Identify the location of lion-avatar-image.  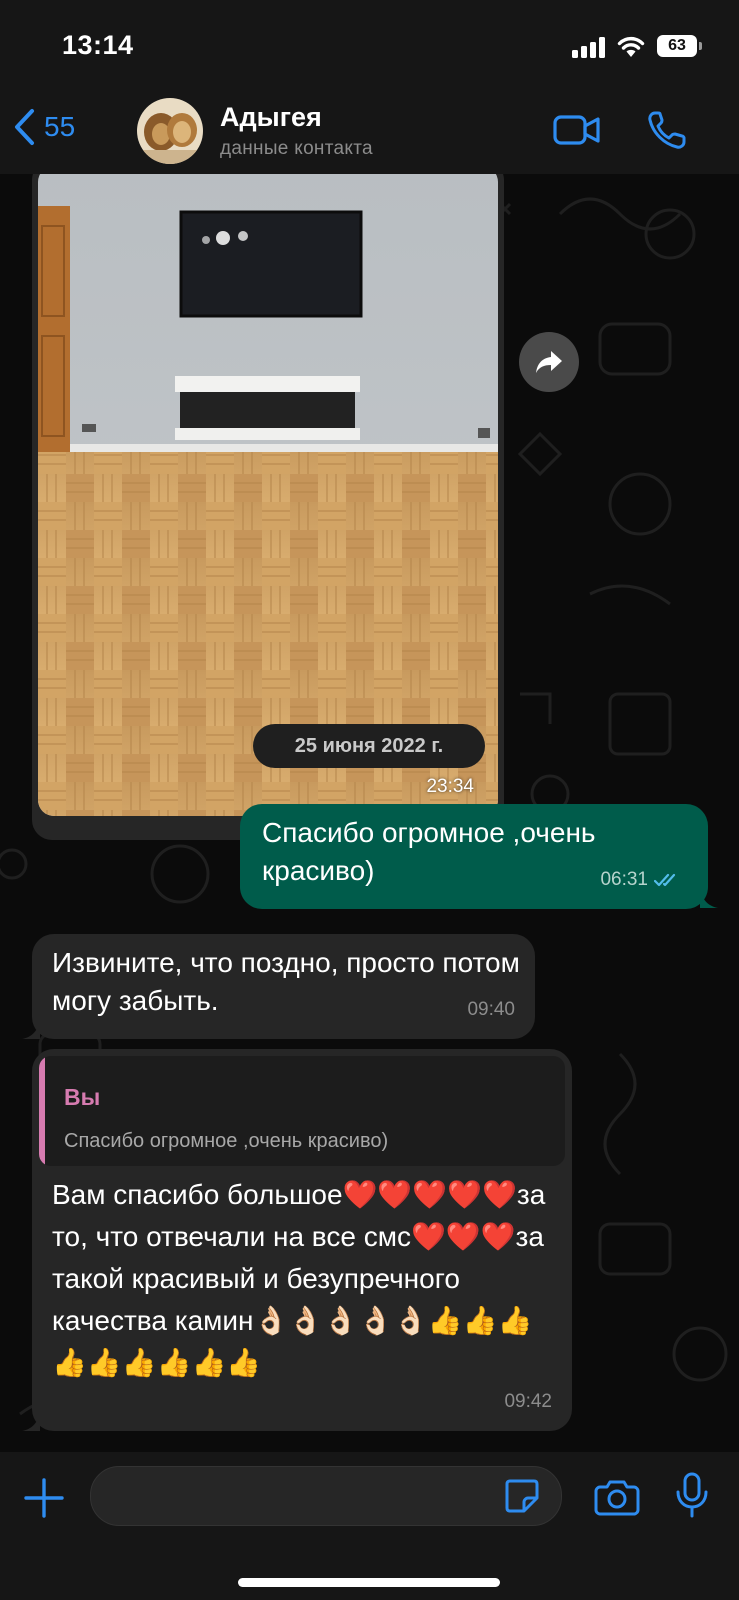
(170, 131).